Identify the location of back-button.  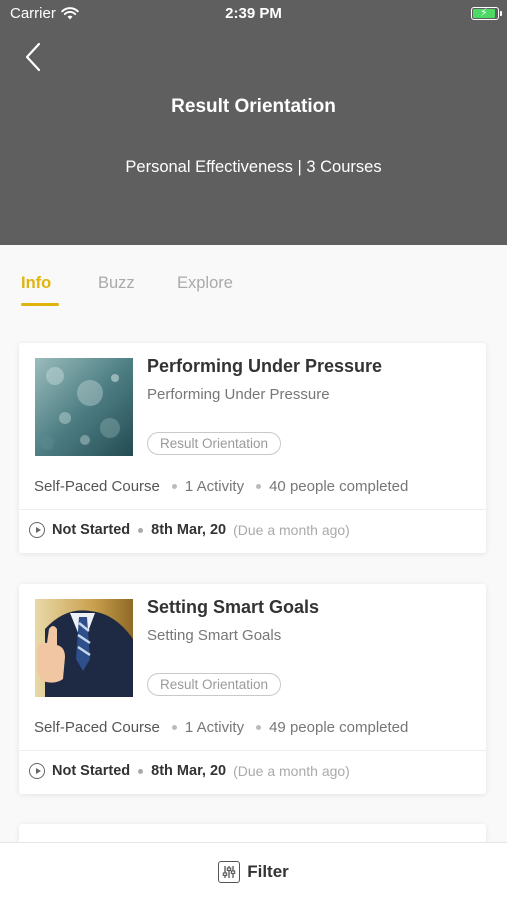
(33, 57).